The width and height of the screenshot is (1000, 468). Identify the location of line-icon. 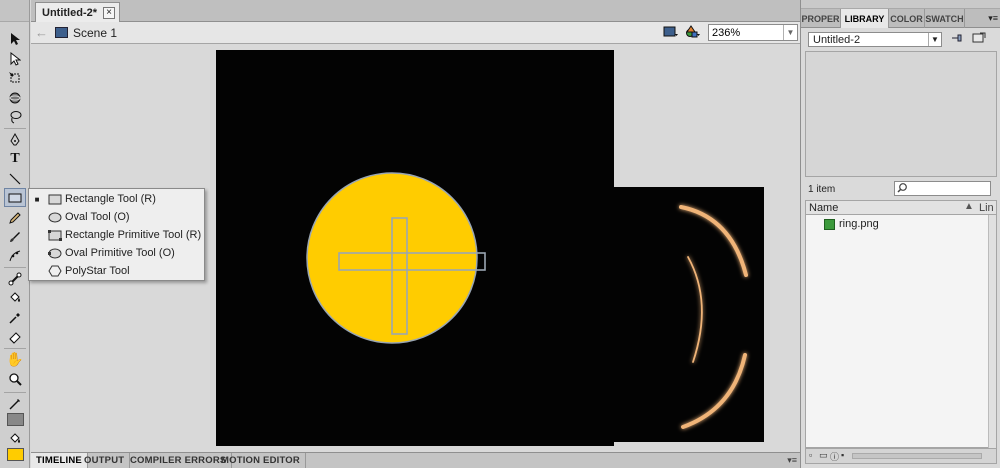
(15, 178).